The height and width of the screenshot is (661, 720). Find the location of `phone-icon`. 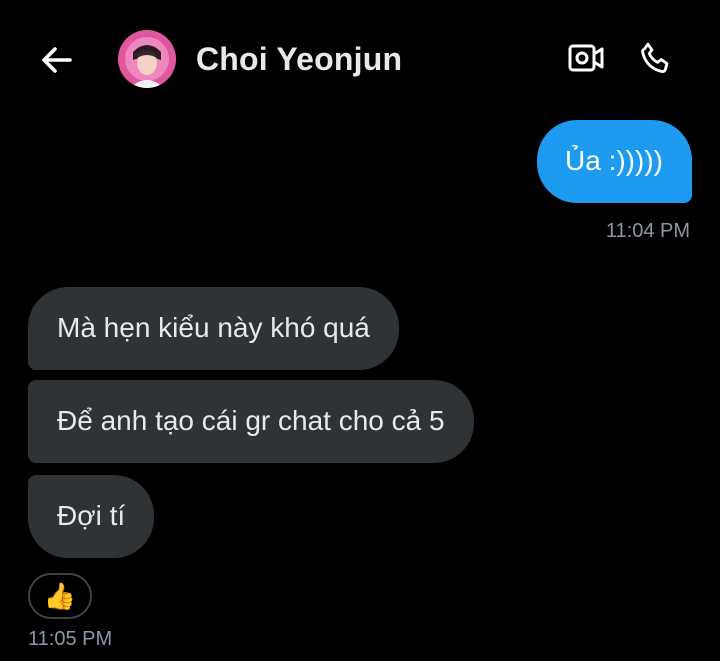

phone-icon is located at coordinates (655, 57).